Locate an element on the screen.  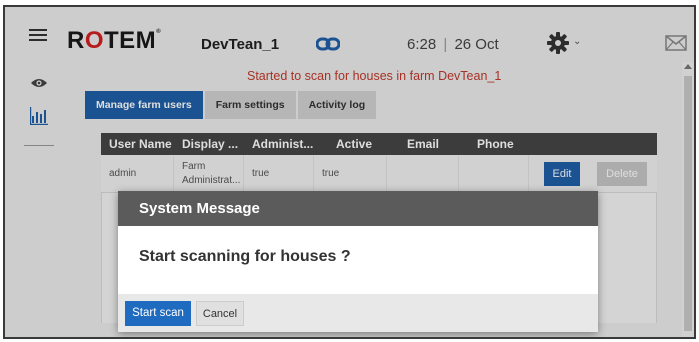
dialog-title: System Message is located at coordinates (358, 208).